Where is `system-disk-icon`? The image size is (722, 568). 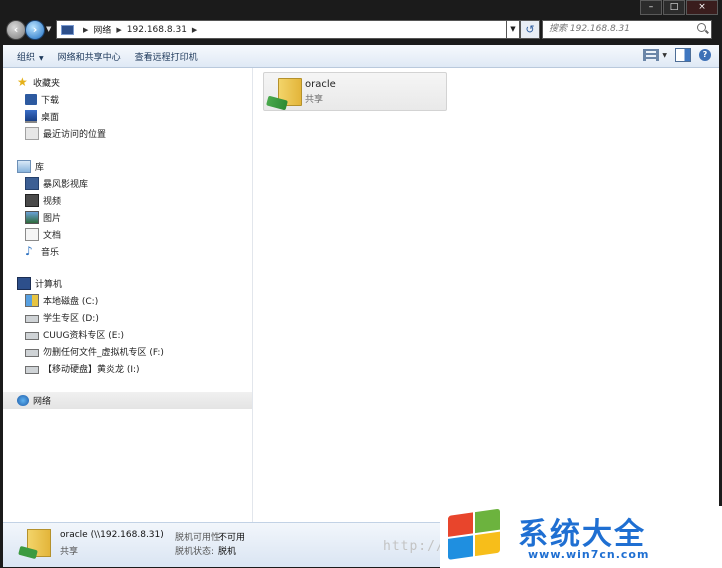 system-disk-icon is located at coordinates (32, 300).